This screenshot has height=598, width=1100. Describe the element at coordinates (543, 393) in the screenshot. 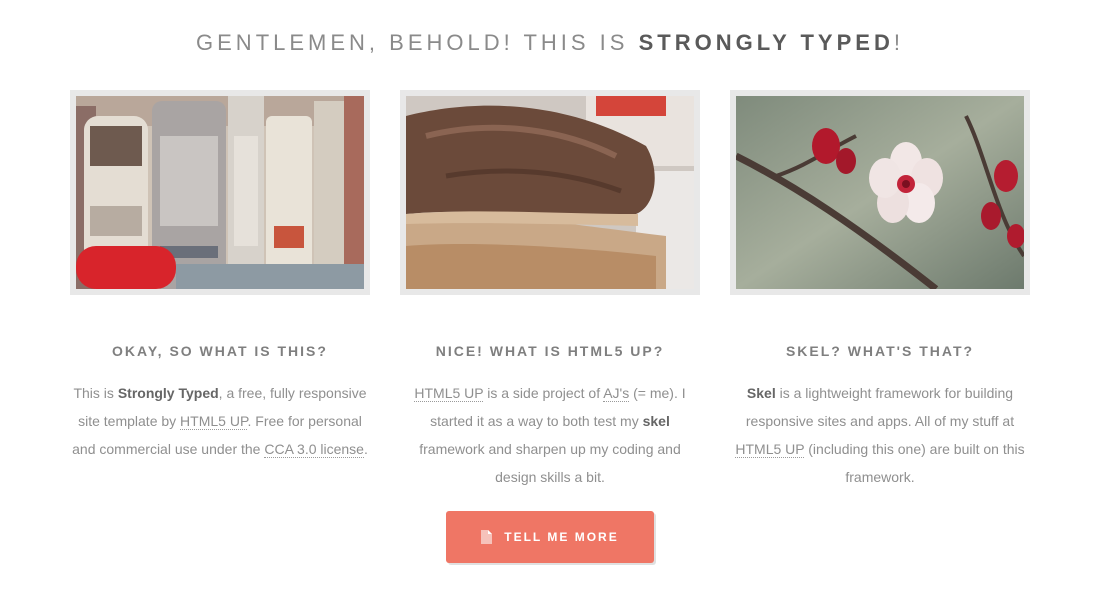

I see `text-span: is a side project of` at that location.